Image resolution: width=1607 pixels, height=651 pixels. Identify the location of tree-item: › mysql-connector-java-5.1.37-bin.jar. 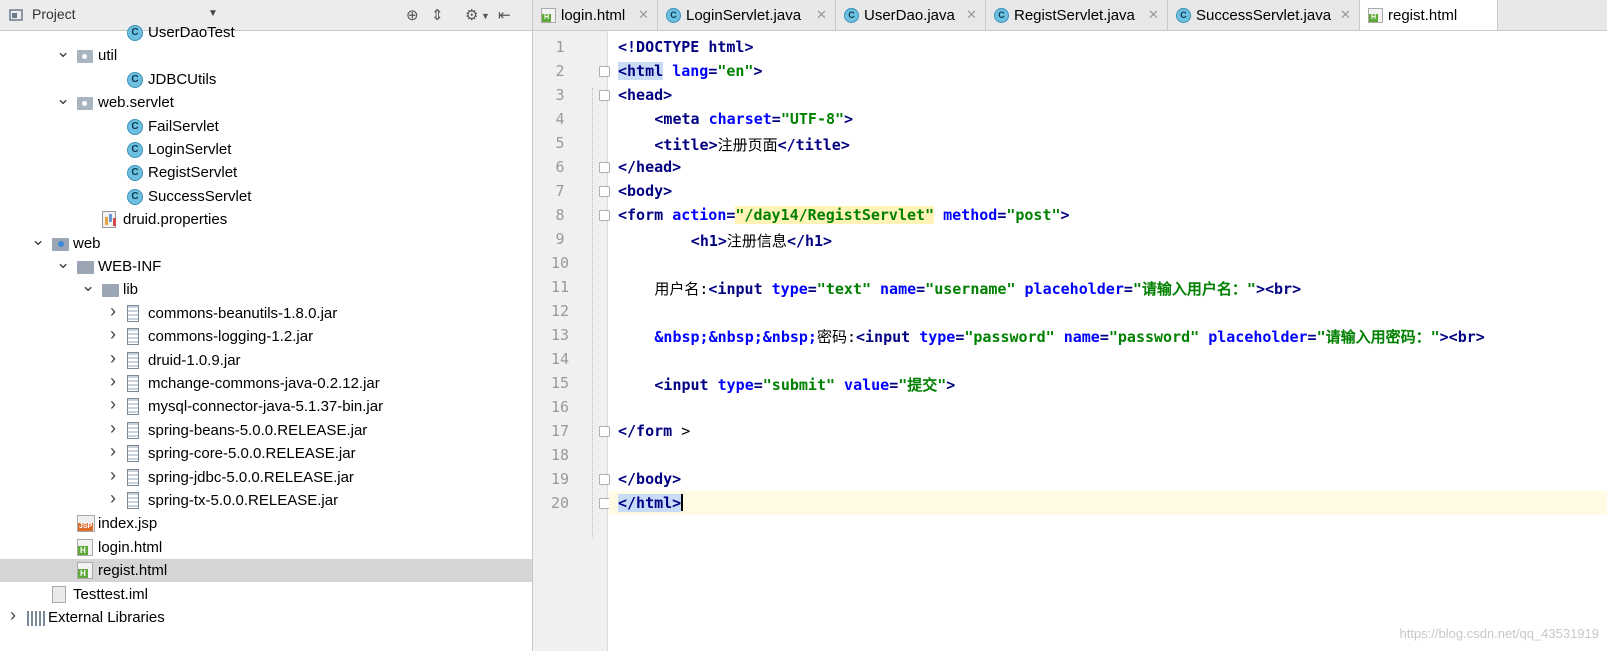
(266, 406).